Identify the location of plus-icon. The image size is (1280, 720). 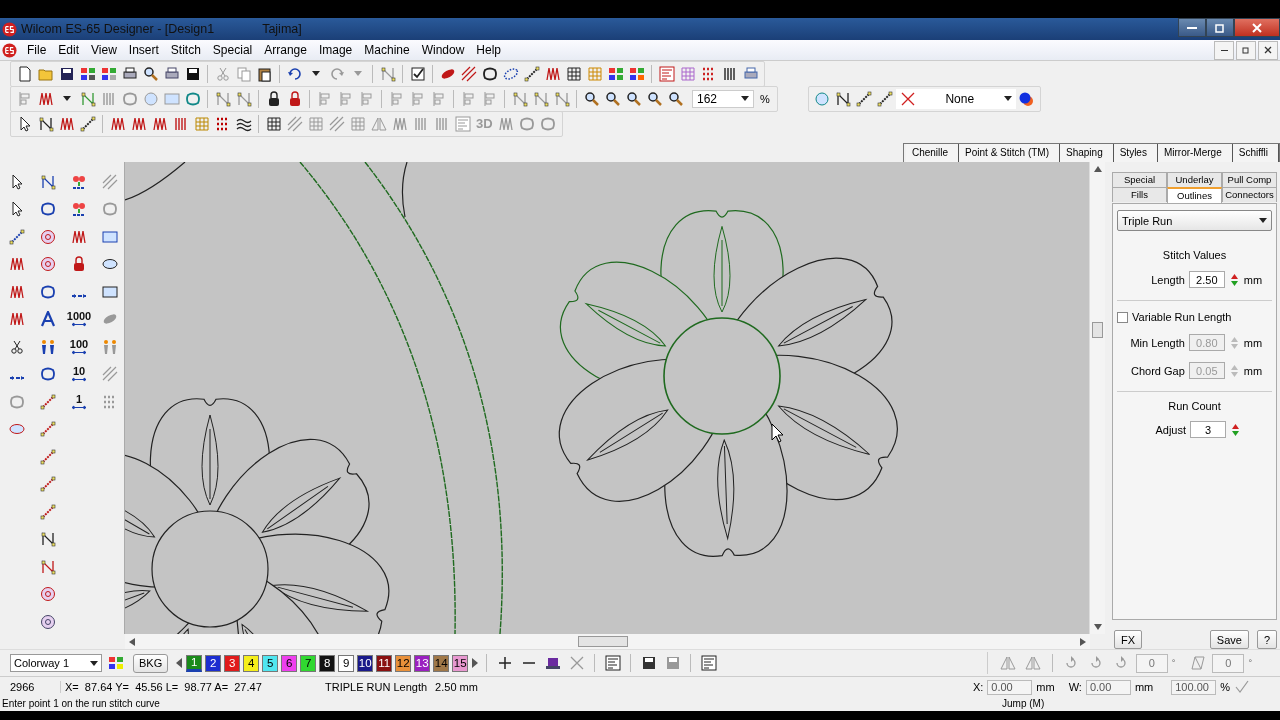
(504, 663).